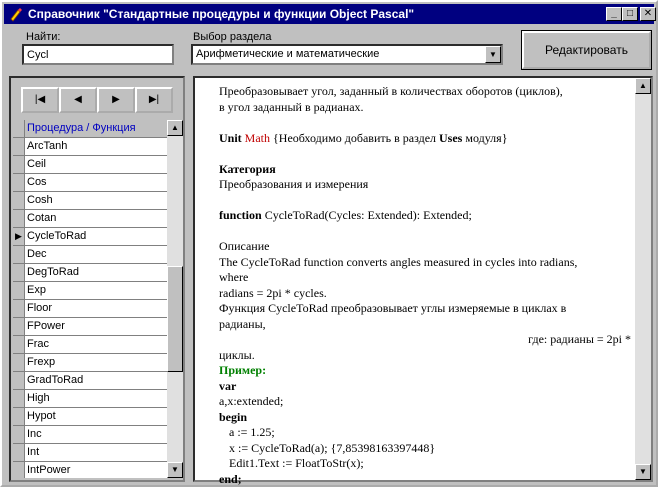 Image resolution: width=658 pixels, height=487 pixels. What do you see at coordinates (251, 401) in the screenshot?
I see `code-decl: a,x:extended;` at bounding box center [251, 401].